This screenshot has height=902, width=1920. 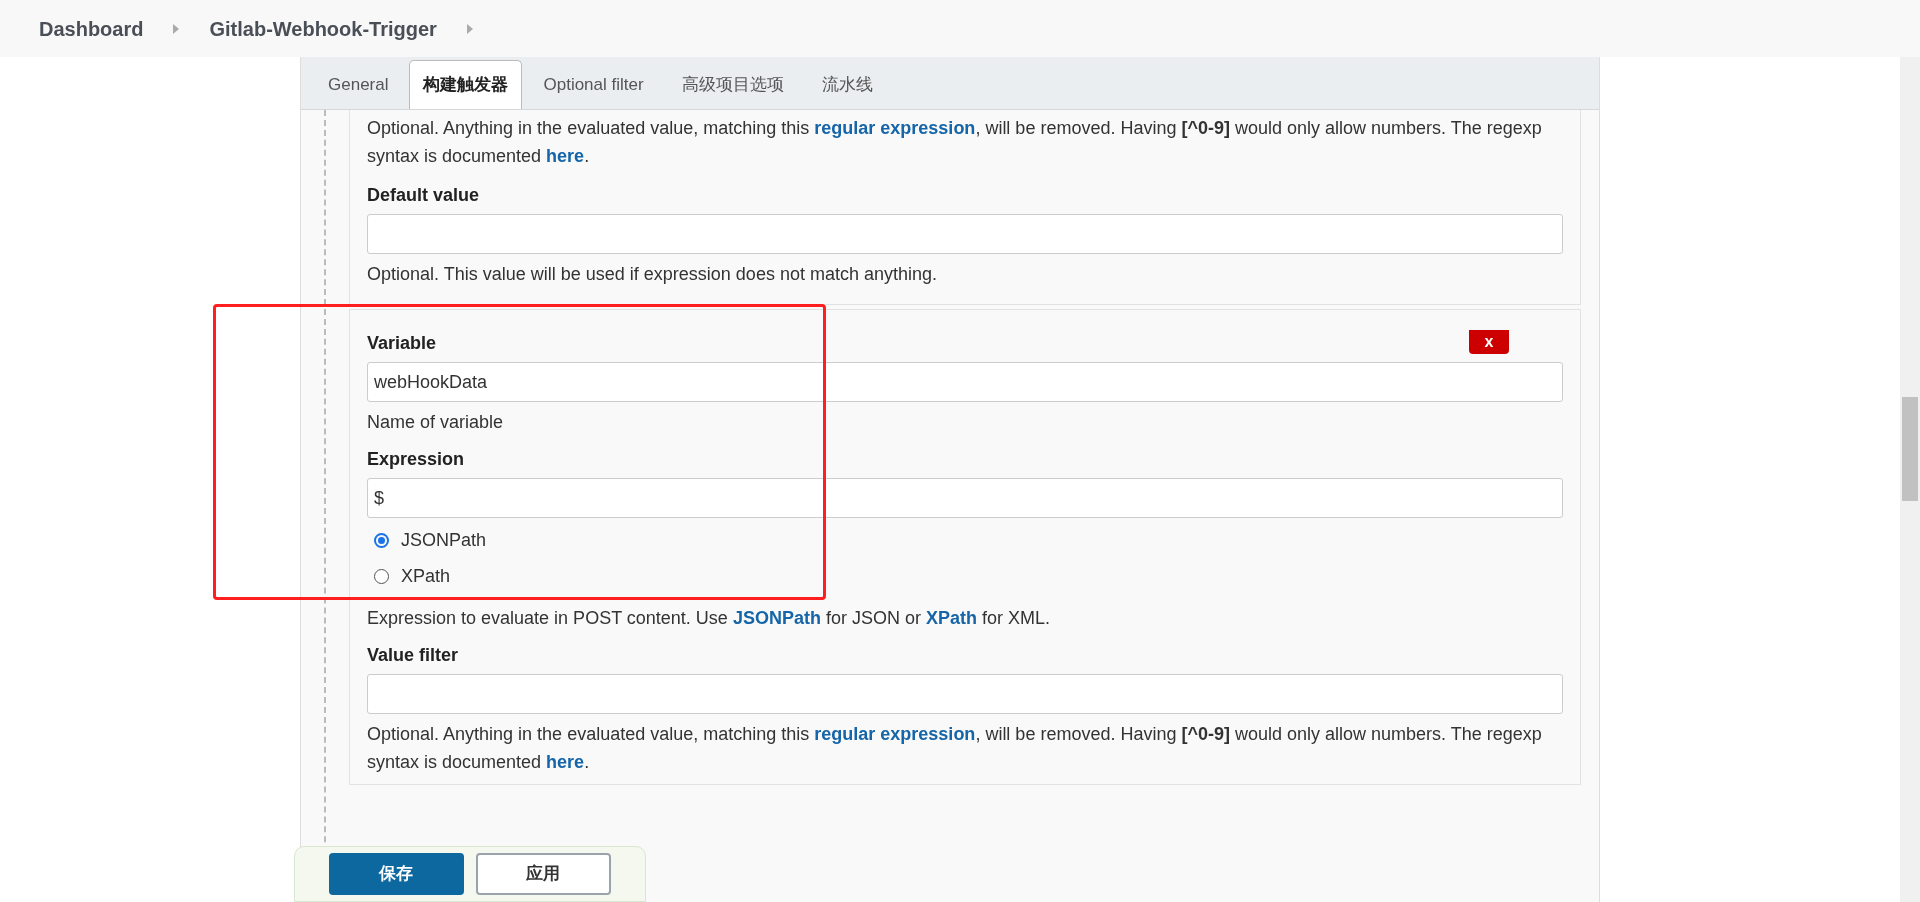 What do you see at coordinates (543, 874) in the screenshot?
I see `apply-button: 应用` at bounding box center [543, 874].